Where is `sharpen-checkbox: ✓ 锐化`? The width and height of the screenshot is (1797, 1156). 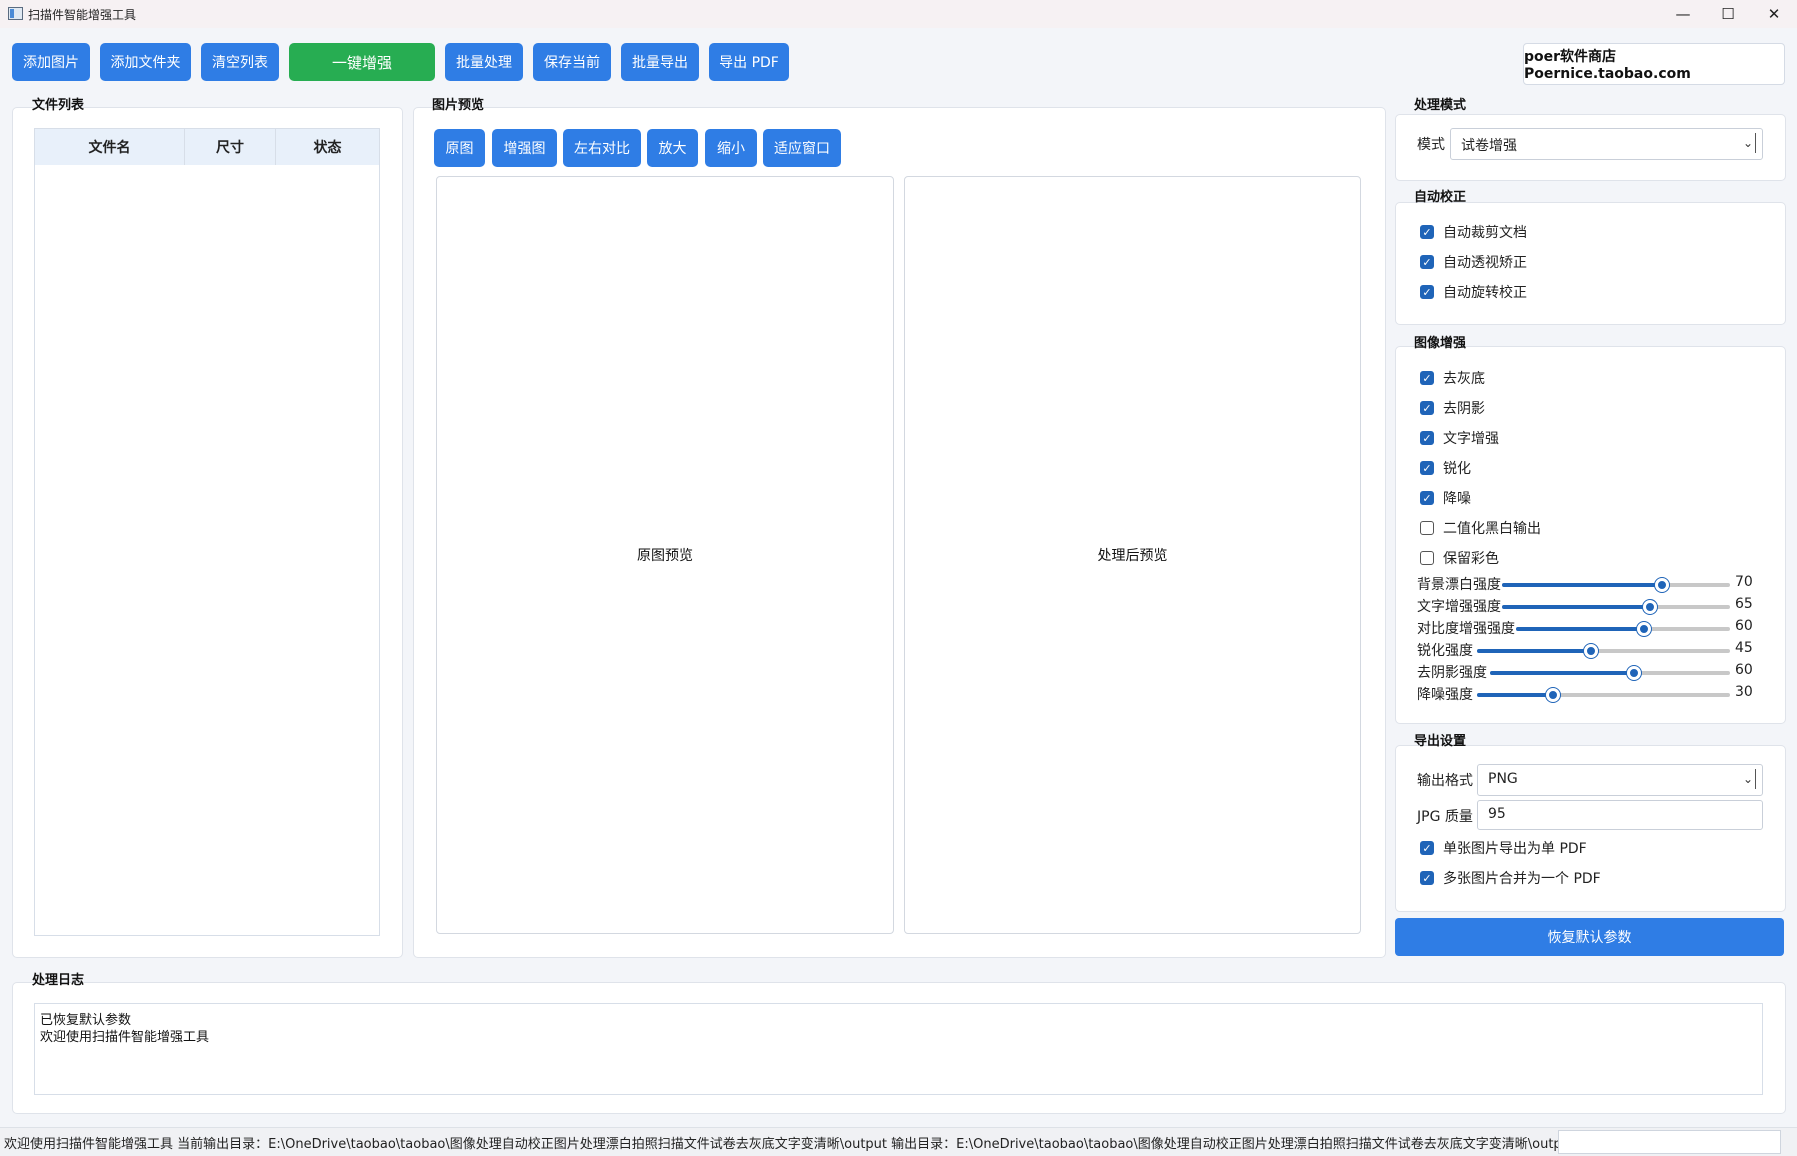 sharpen-checkbox: ✓ 锐化 is located at coordinates (1445, 468).